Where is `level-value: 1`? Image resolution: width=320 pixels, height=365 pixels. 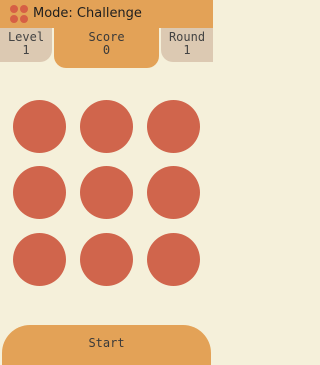 level-value: 1 is located at coordinates (26, 50).